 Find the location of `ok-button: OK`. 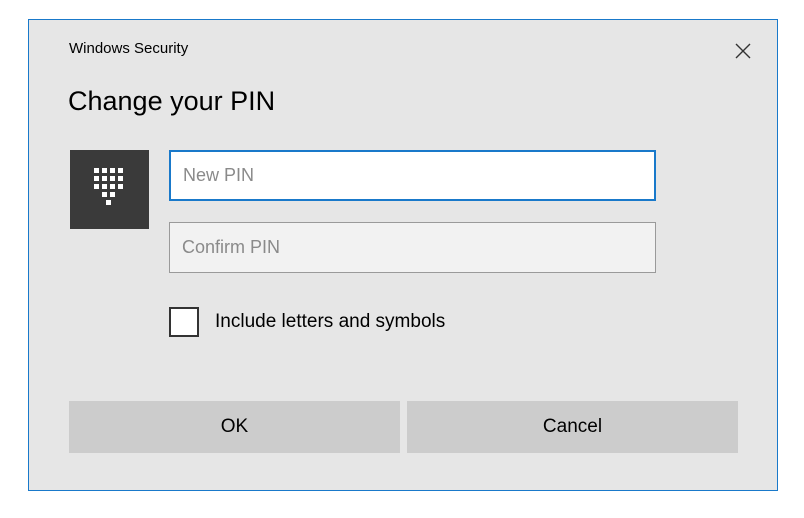

ok-button: OK is located at coordinates (234, 427).